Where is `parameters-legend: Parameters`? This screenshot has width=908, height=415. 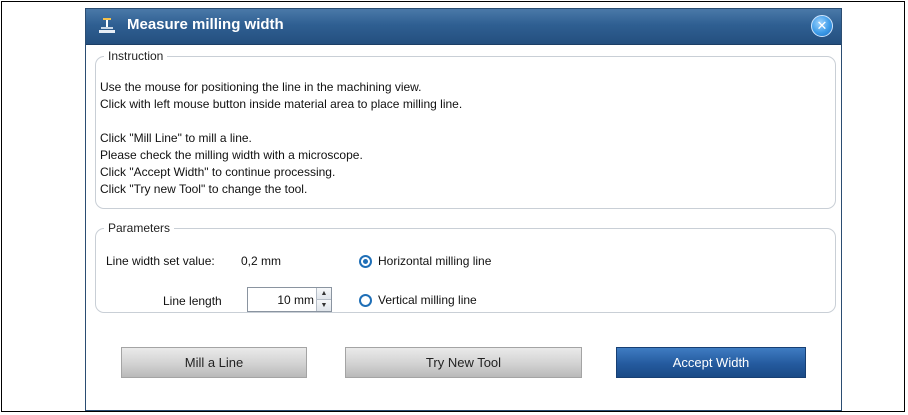 parameters-legend: Parameters is located at coordinates (139, 228).